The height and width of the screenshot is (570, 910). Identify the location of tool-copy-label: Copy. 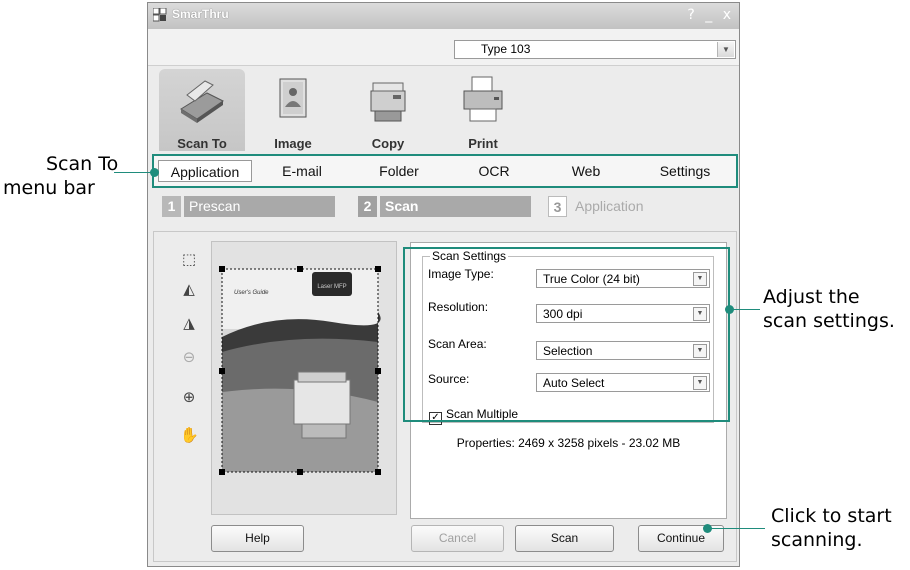
(388, 143).